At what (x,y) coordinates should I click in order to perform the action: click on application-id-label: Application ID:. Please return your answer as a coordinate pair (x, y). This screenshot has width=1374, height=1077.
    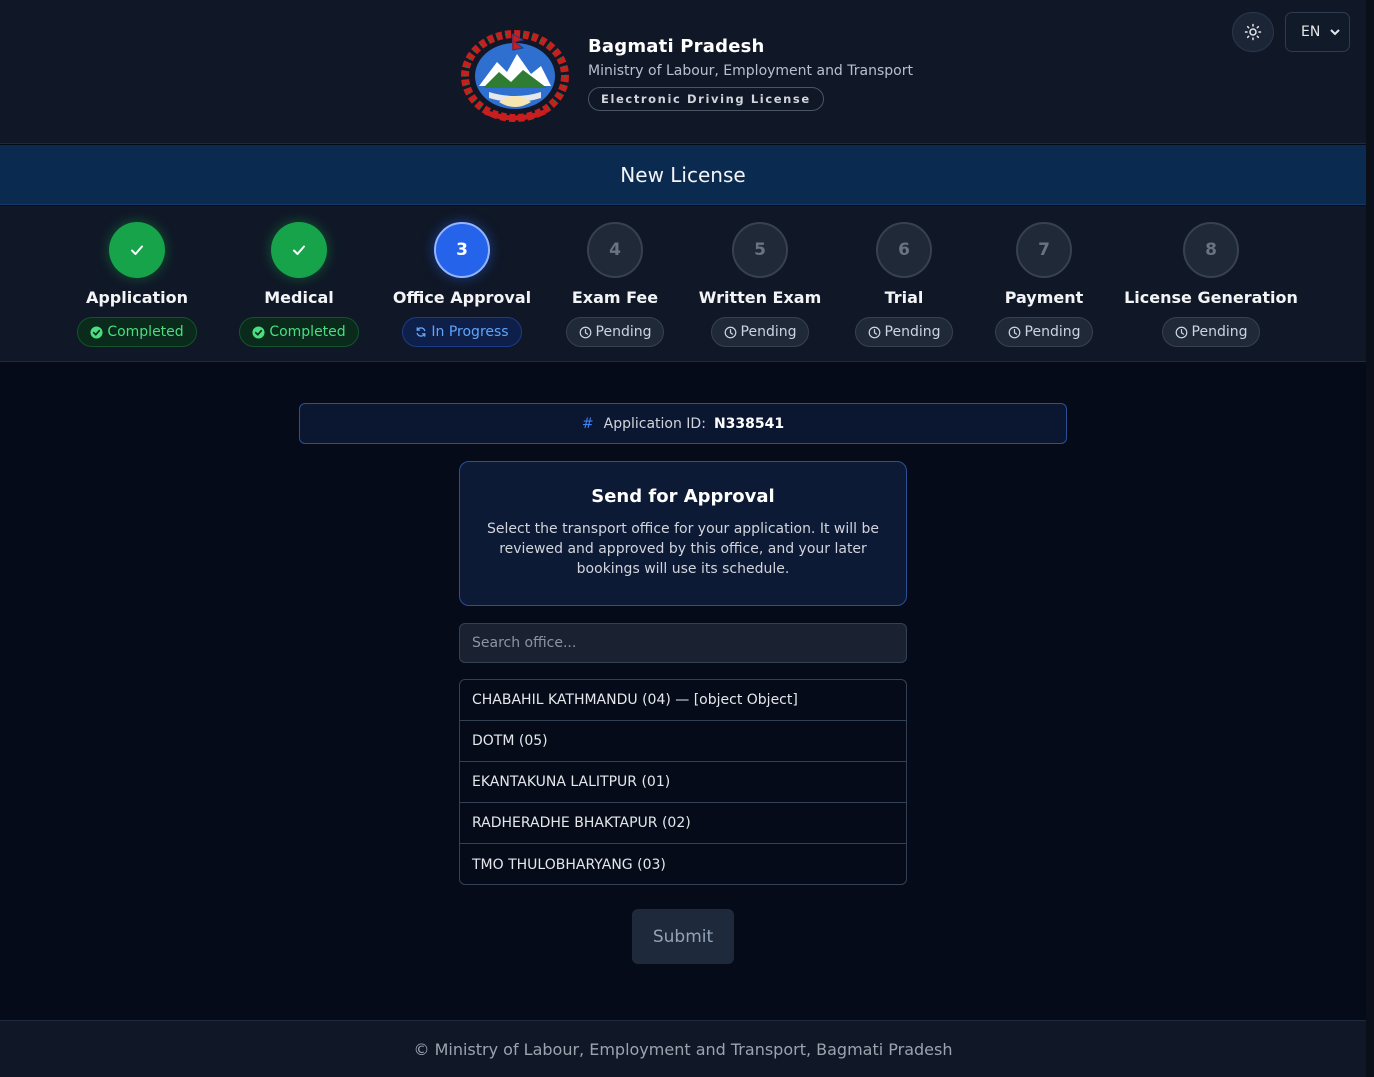
    Looking at the image, I should click on (654, 423).